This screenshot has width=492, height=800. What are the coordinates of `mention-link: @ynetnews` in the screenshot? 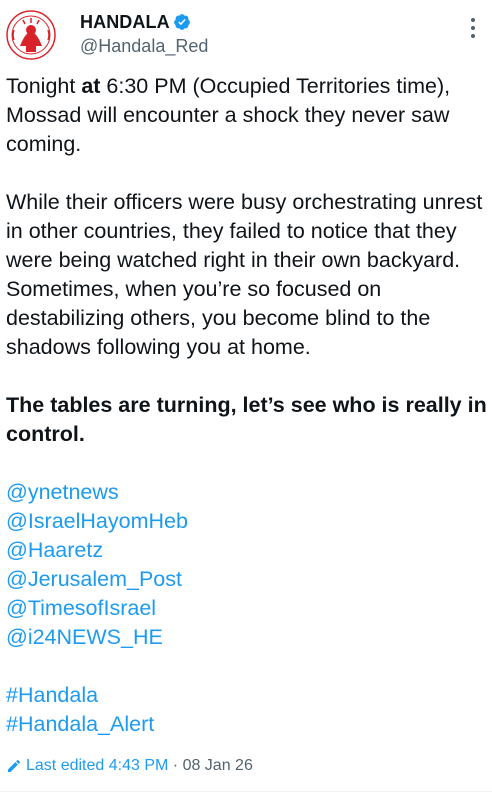 It's located at (248, 492).